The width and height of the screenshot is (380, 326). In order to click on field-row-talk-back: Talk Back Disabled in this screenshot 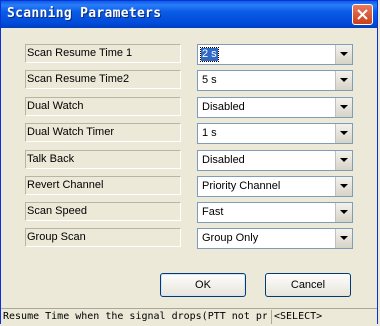, I will do `click(189, 160)`.